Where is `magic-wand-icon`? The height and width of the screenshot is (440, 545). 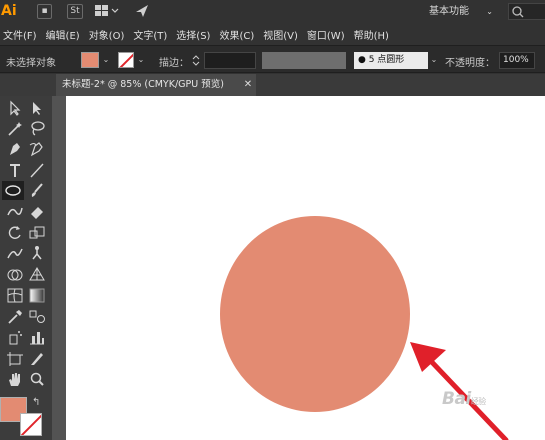
magic-wand-icon is located at coordinates (15, 128).